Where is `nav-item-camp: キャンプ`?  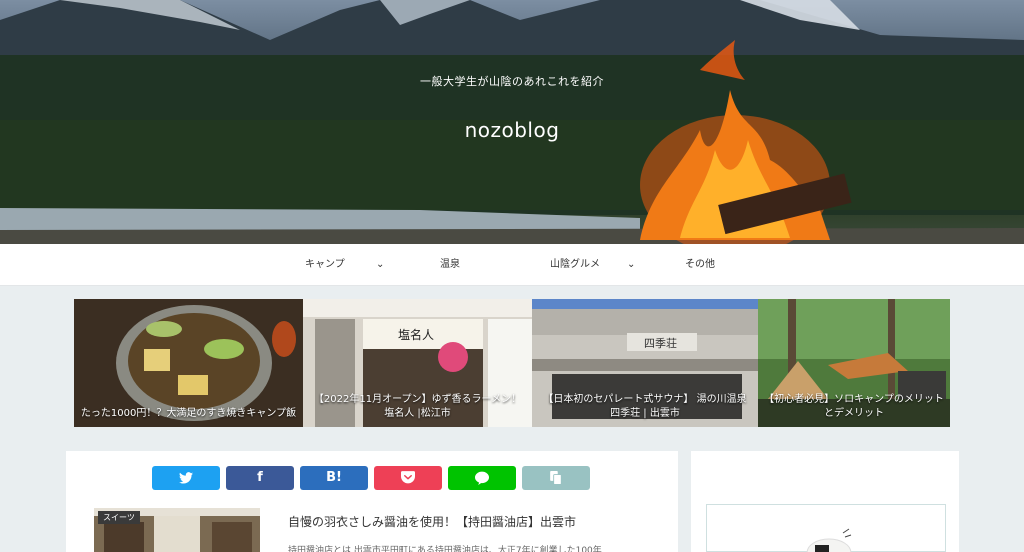
nav-item-camp: キャンプ is located at coordinates (325, 265).